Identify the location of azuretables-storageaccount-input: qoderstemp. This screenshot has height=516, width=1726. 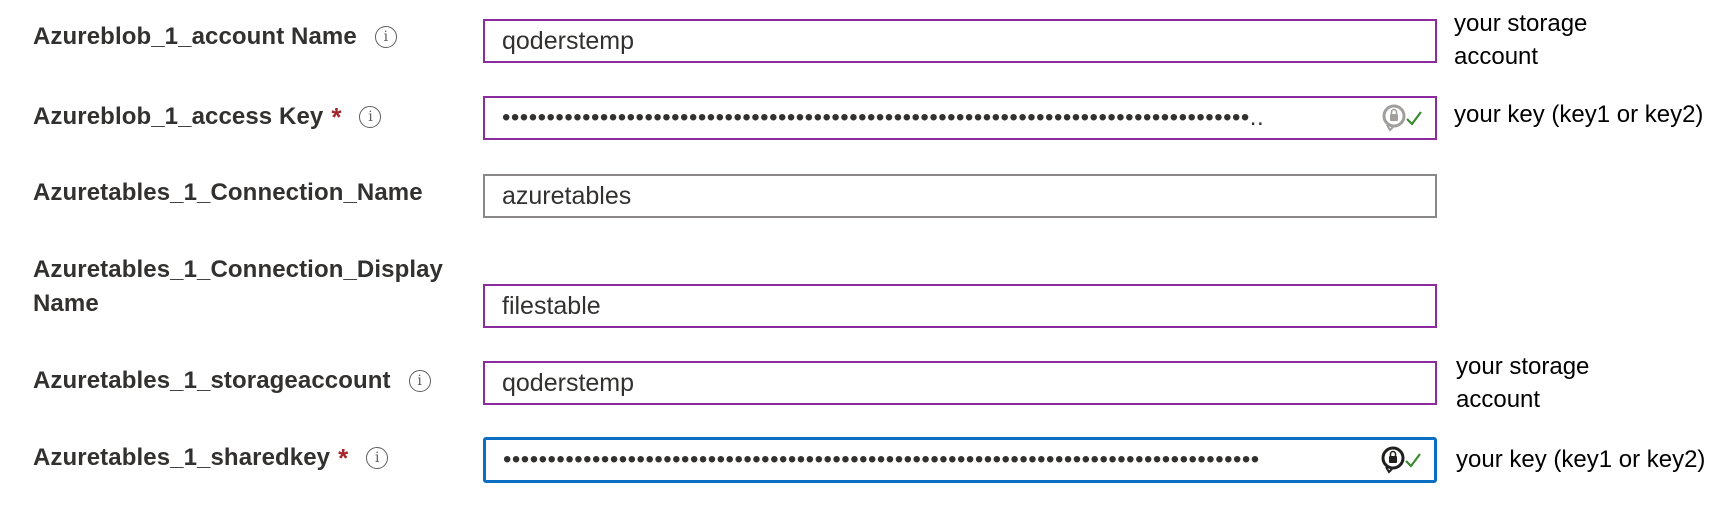
(960, 383).